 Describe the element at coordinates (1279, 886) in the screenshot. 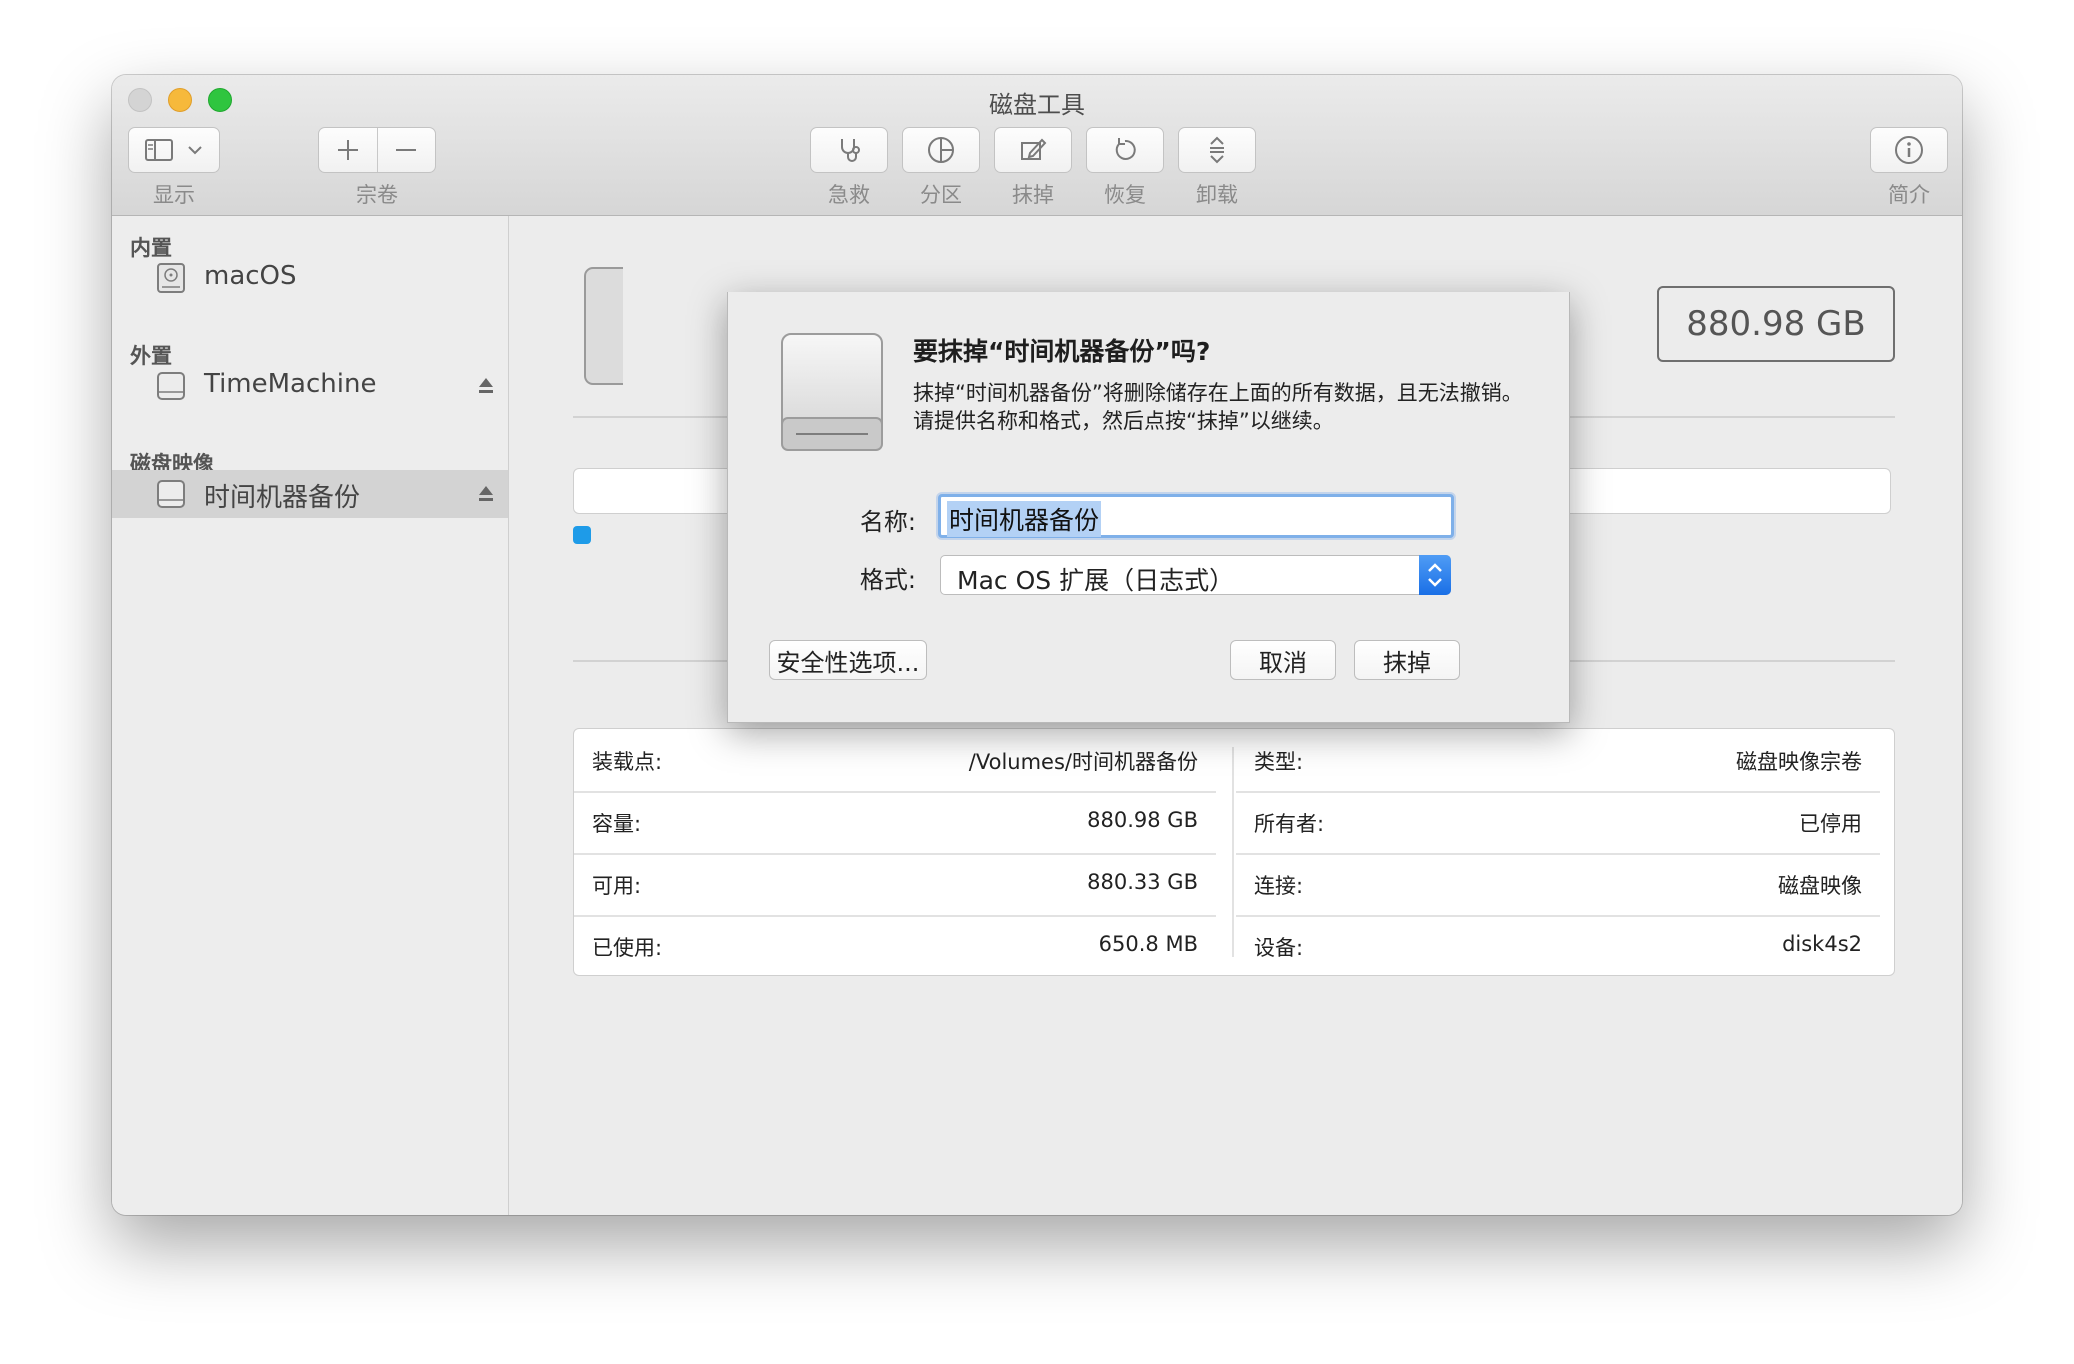

I see `info-key: 连接:` at that location.